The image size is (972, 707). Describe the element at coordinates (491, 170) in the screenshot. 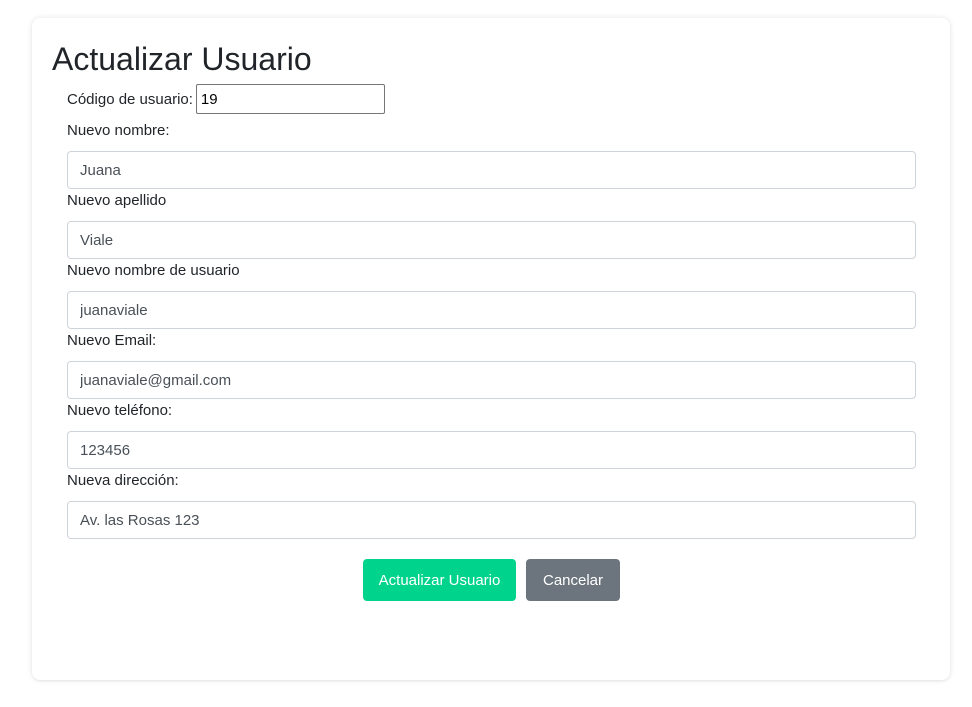

I see `first-name-input` at that location.